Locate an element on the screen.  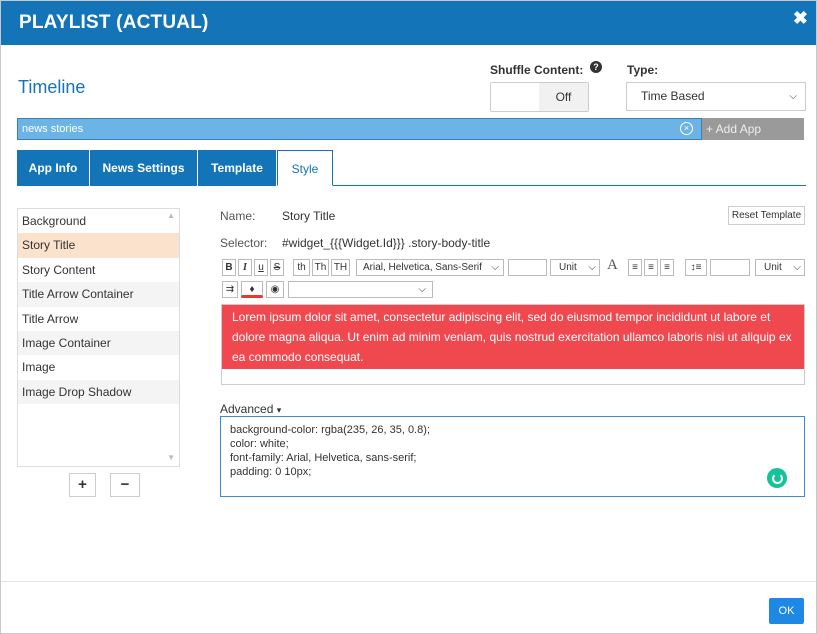
footer-divider is located at coordinates (408, 581).